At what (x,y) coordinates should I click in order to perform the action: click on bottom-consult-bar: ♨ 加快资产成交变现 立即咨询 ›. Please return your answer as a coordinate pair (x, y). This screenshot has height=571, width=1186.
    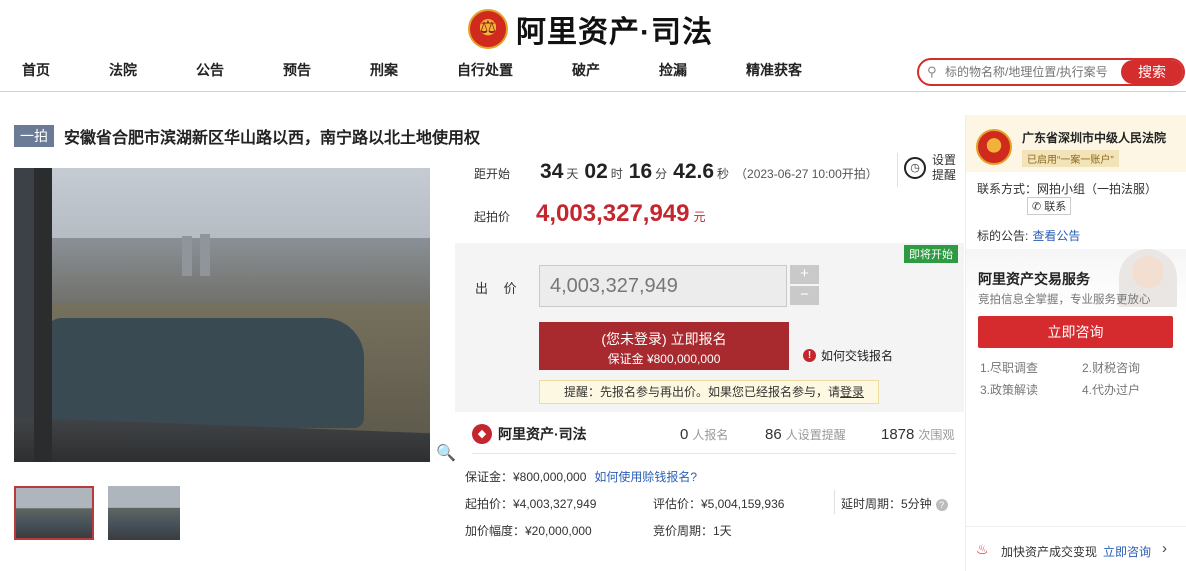
    Looking at the image, I should click on (1076, 548).